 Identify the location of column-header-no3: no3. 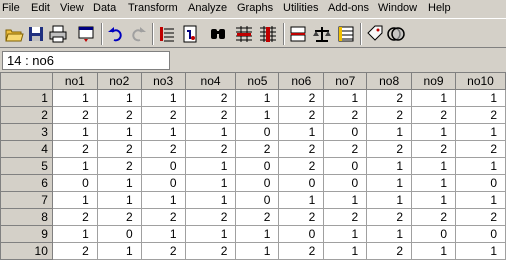
(163, 81).